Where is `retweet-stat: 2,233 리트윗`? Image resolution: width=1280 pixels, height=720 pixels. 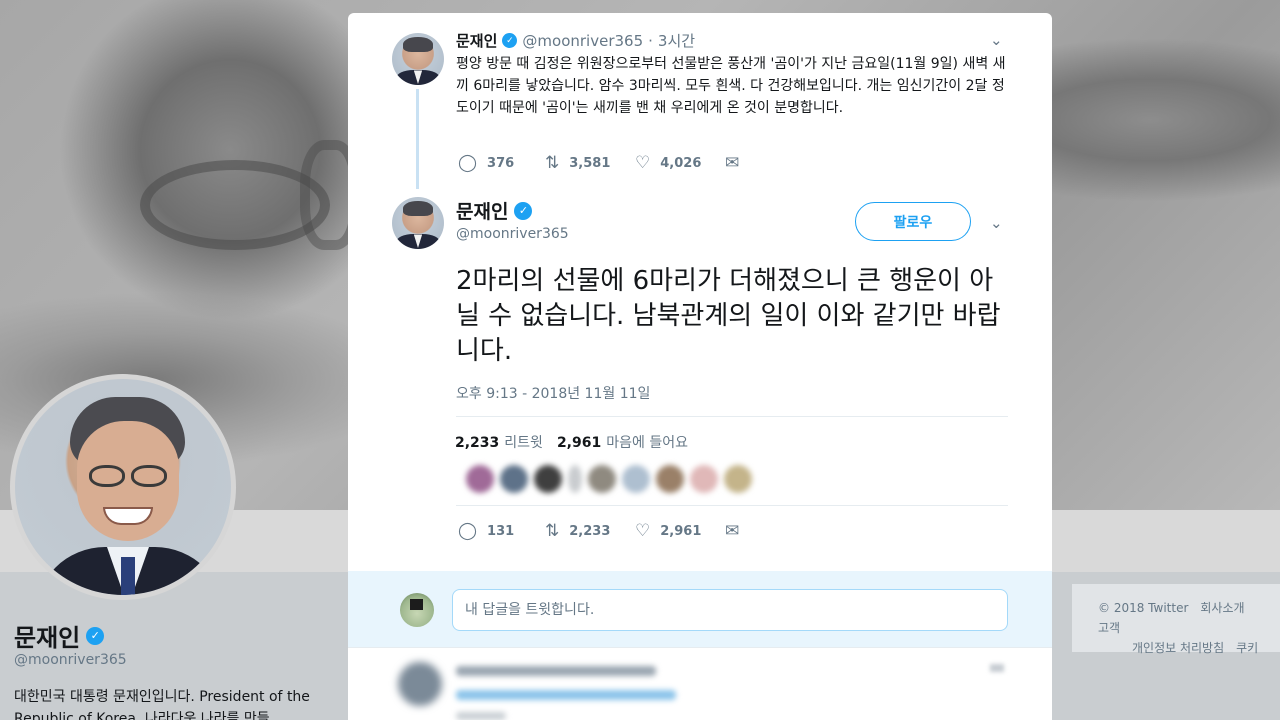 retweet-stat: 2,233 리트윗 is located at coordinates (499, 442).